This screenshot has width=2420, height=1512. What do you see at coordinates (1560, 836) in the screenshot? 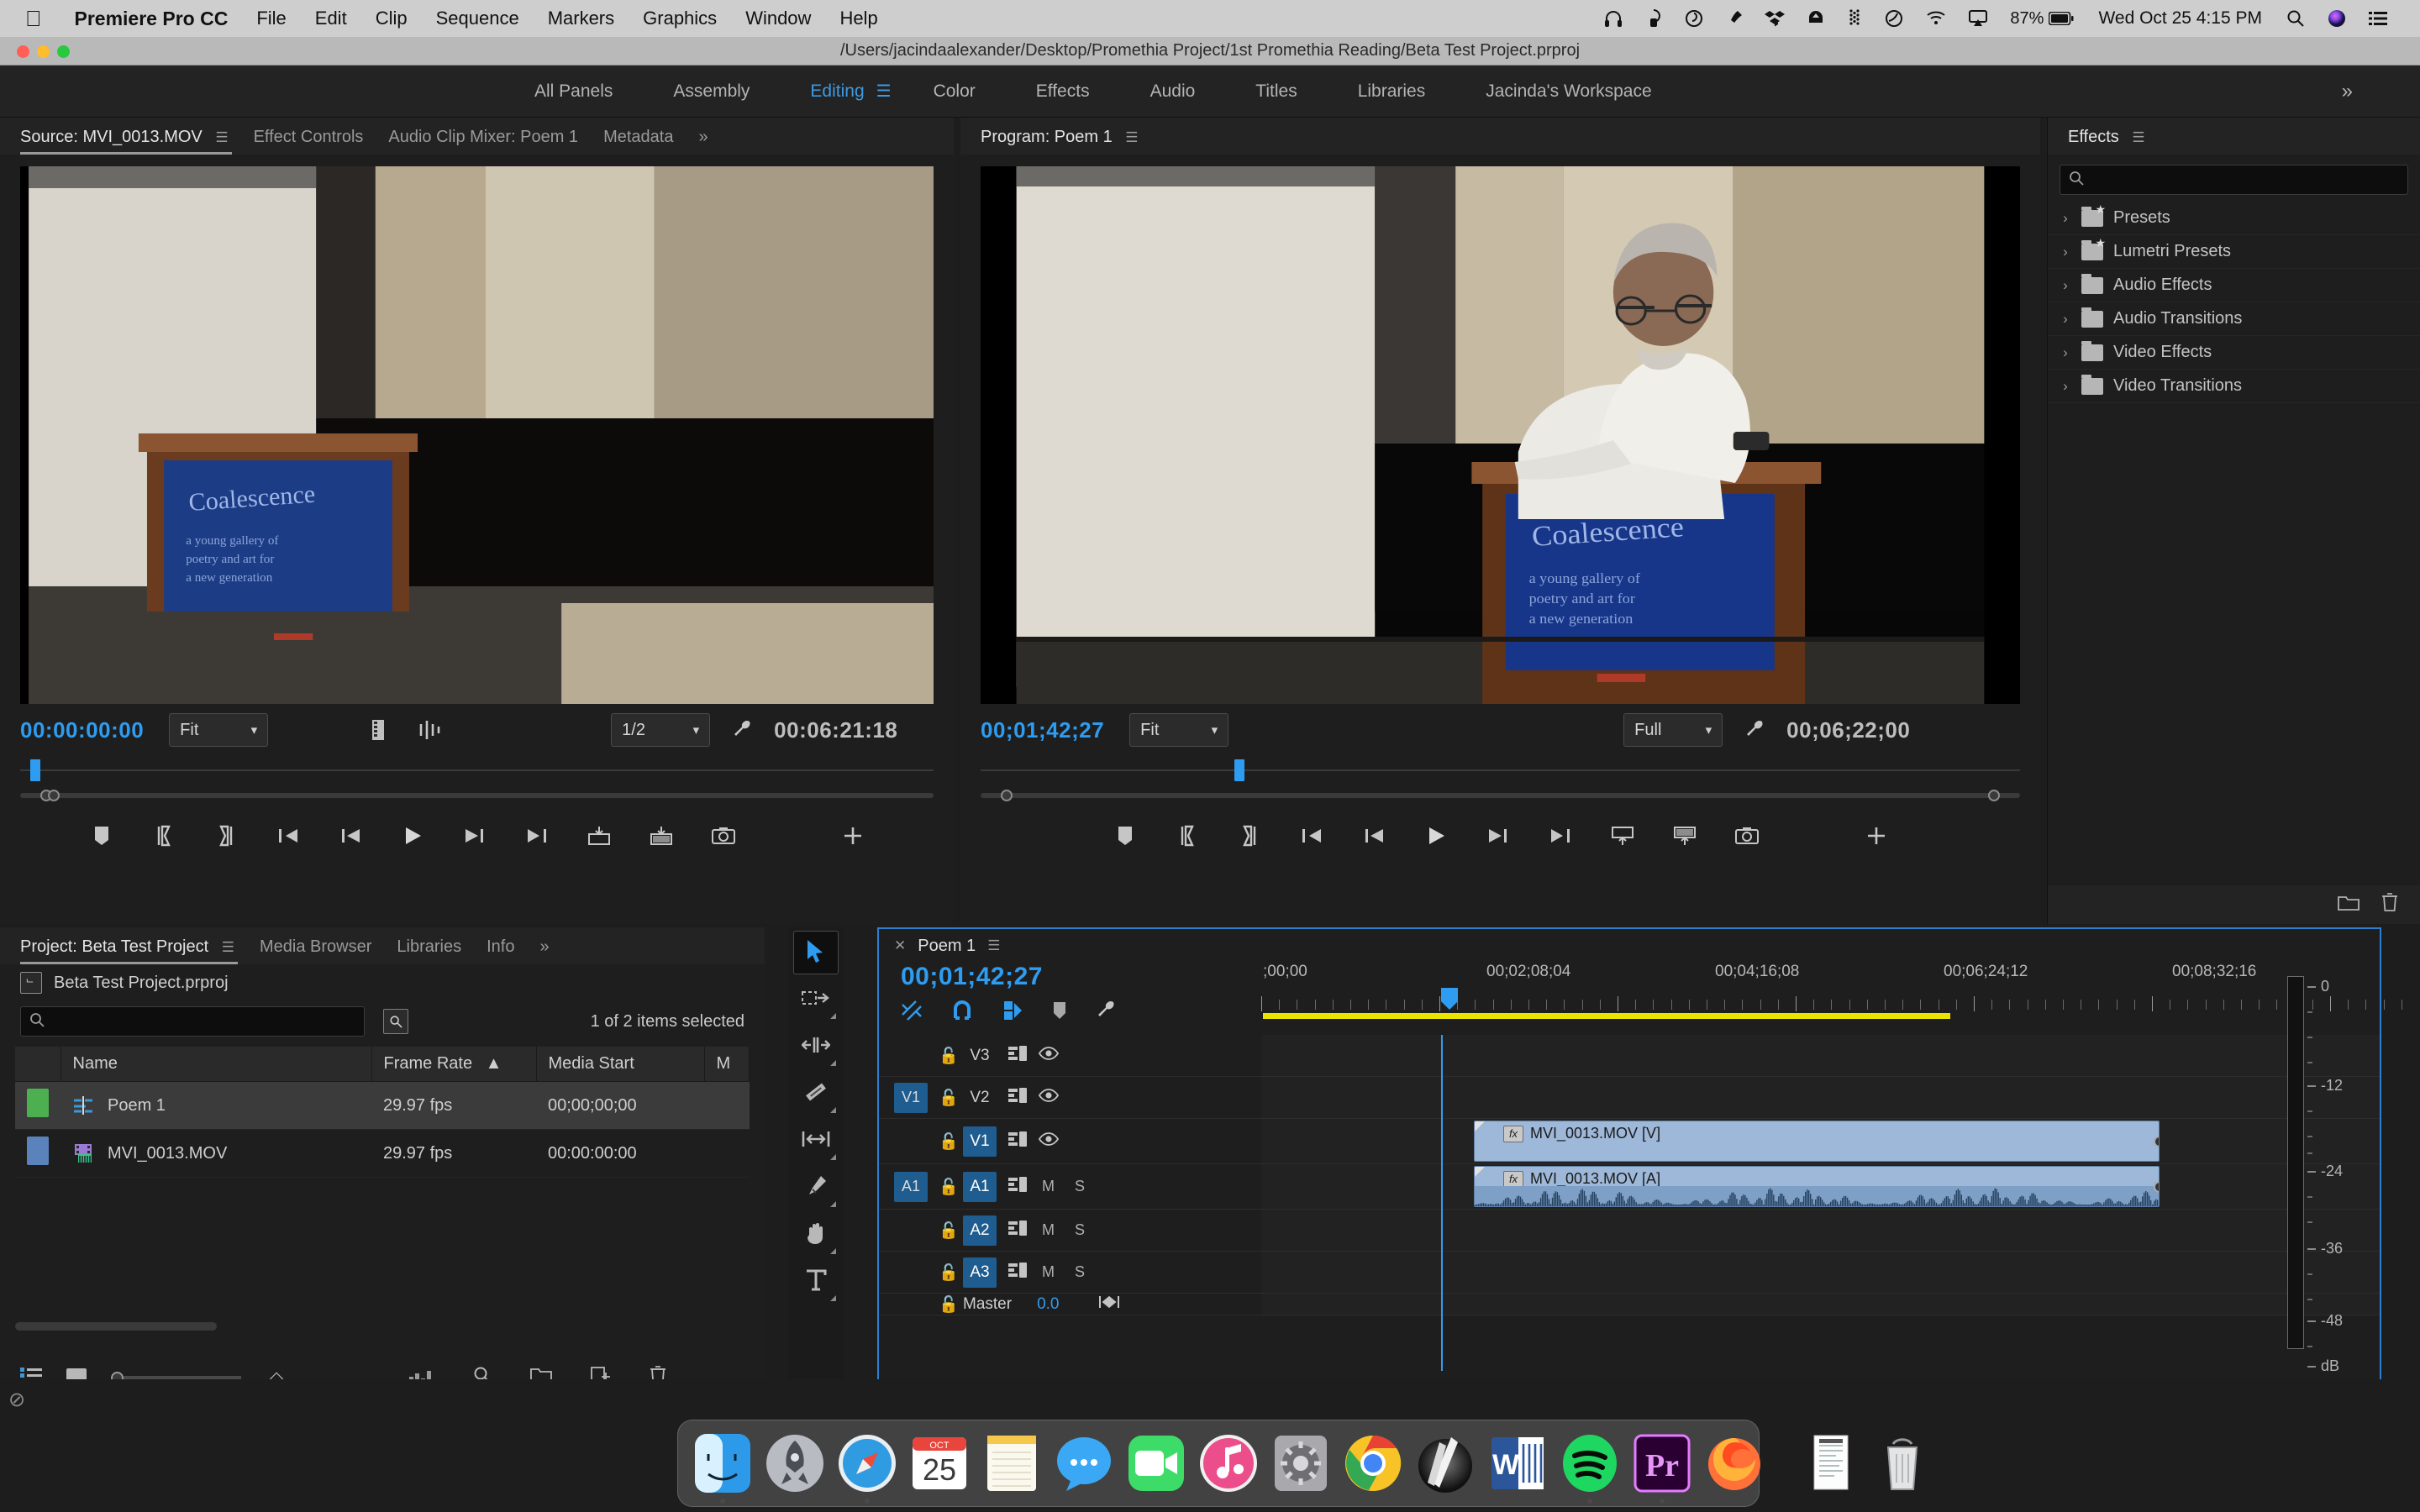
I see `go-to-out-icon` at bounding box center [1560, 836].